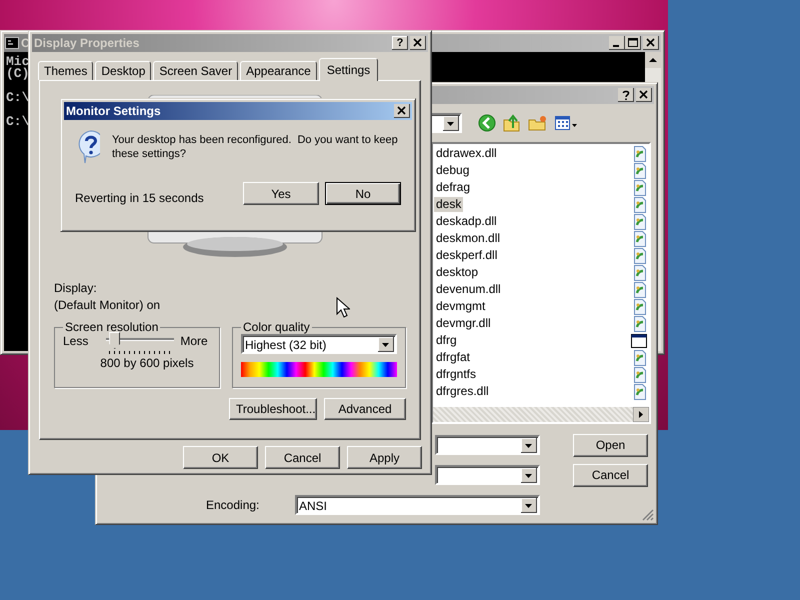 The width and height of the screenshot is (800, 600). Describe the element at coordinates (75, 341) in the screenshot. I see `less-label: Less` at that location.